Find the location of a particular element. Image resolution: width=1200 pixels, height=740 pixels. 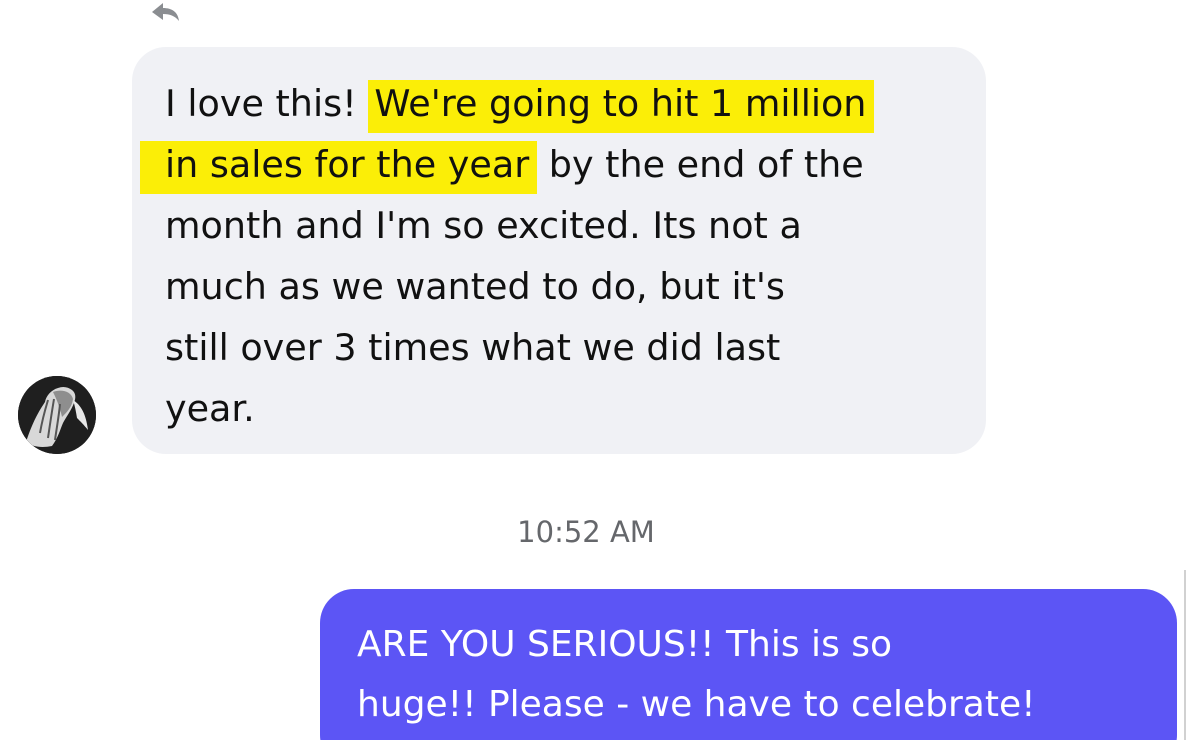

message-line: still over 3 times what we did last is located at coordinates (473, 347).